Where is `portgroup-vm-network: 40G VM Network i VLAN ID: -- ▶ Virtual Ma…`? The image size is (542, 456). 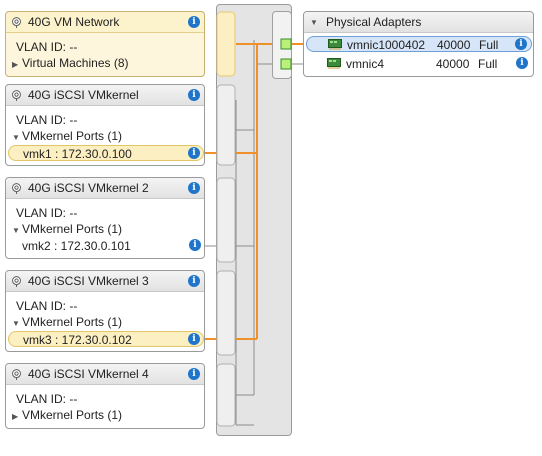
portgroup-vm-network: 40G VM Network i VLAN ID: -- ▶ Virtual Ma… is located at coordinates (105, 44).